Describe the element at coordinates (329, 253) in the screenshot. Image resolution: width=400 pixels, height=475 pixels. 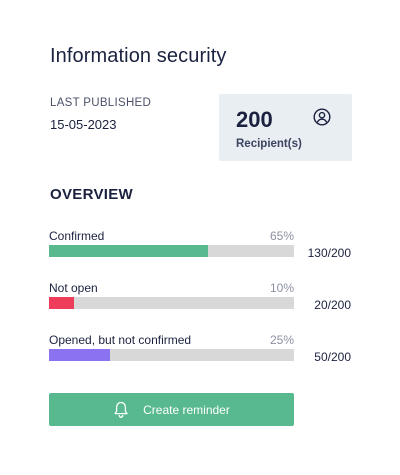
I see `stat-count: 130/200` at that location.